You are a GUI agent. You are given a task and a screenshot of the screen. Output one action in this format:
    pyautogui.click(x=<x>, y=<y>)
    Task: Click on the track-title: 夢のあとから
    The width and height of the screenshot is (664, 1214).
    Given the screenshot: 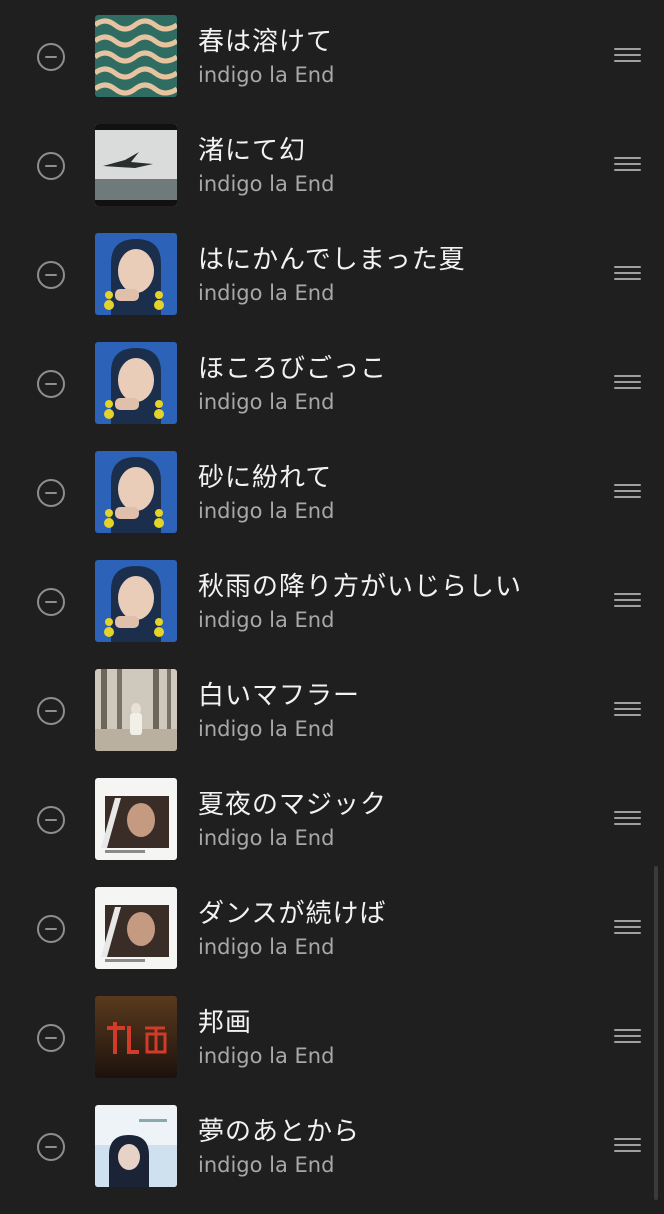 What is the action you would take?
    pyautogui.click(x=279, y=1132)
    